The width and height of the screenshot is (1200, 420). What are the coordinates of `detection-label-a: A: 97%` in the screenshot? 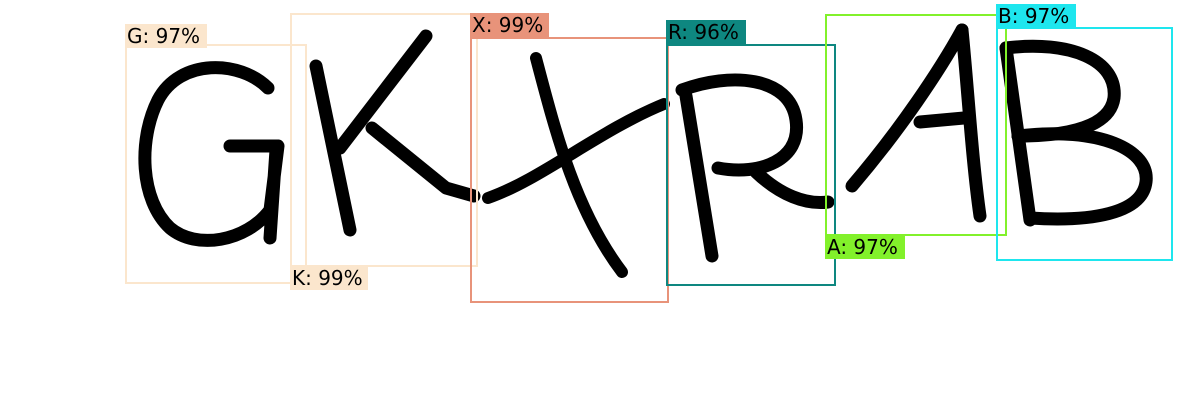 It's located at (865, 247).